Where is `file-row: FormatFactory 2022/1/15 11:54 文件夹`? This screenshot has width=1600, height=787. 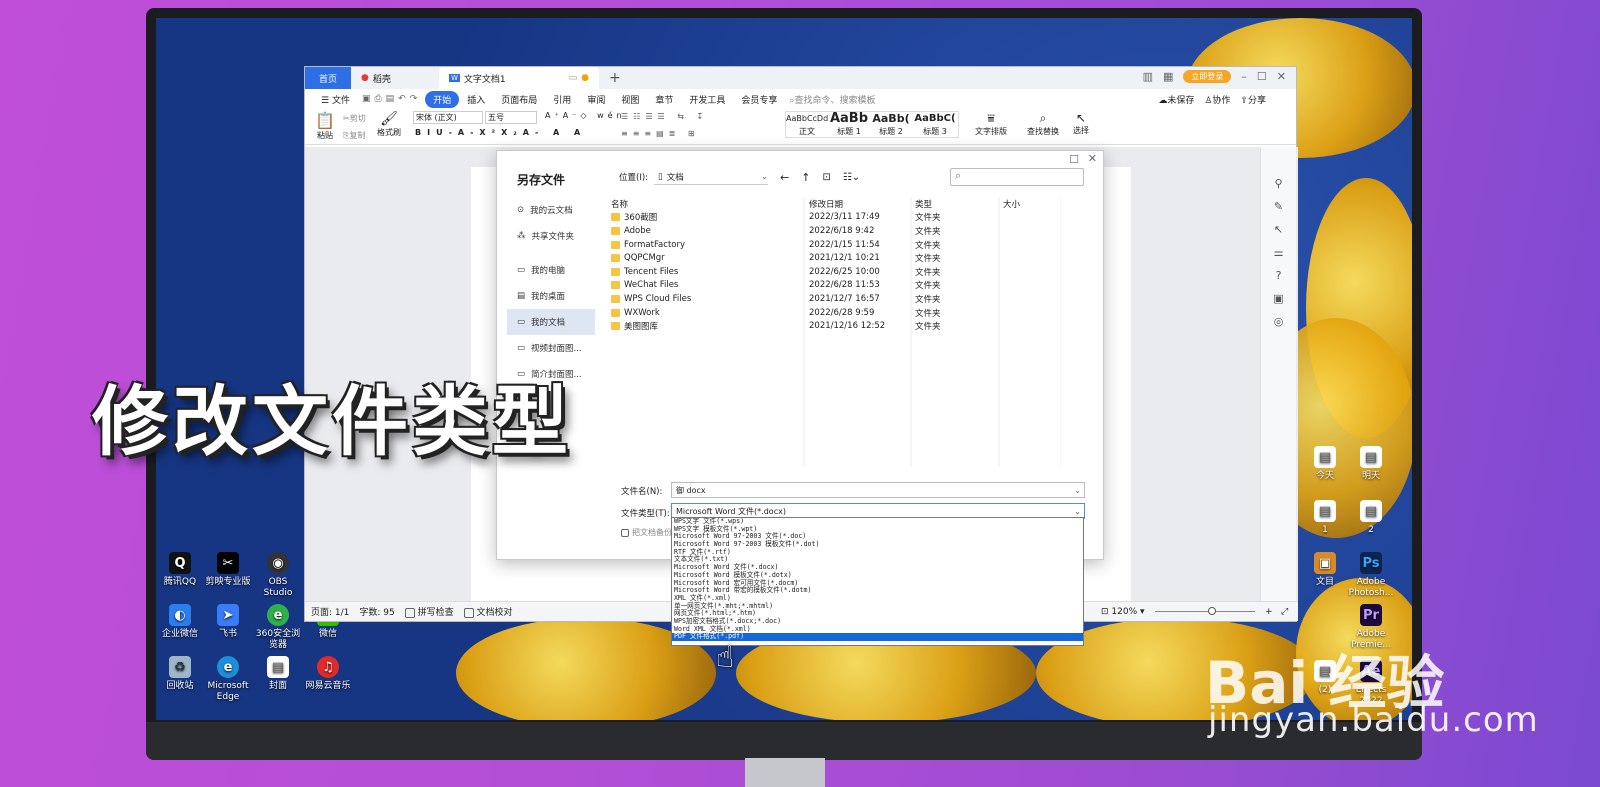
file-row: FormatFactory 2022/1/15 11:54 文件夹 is located at coordinates (833, 245).